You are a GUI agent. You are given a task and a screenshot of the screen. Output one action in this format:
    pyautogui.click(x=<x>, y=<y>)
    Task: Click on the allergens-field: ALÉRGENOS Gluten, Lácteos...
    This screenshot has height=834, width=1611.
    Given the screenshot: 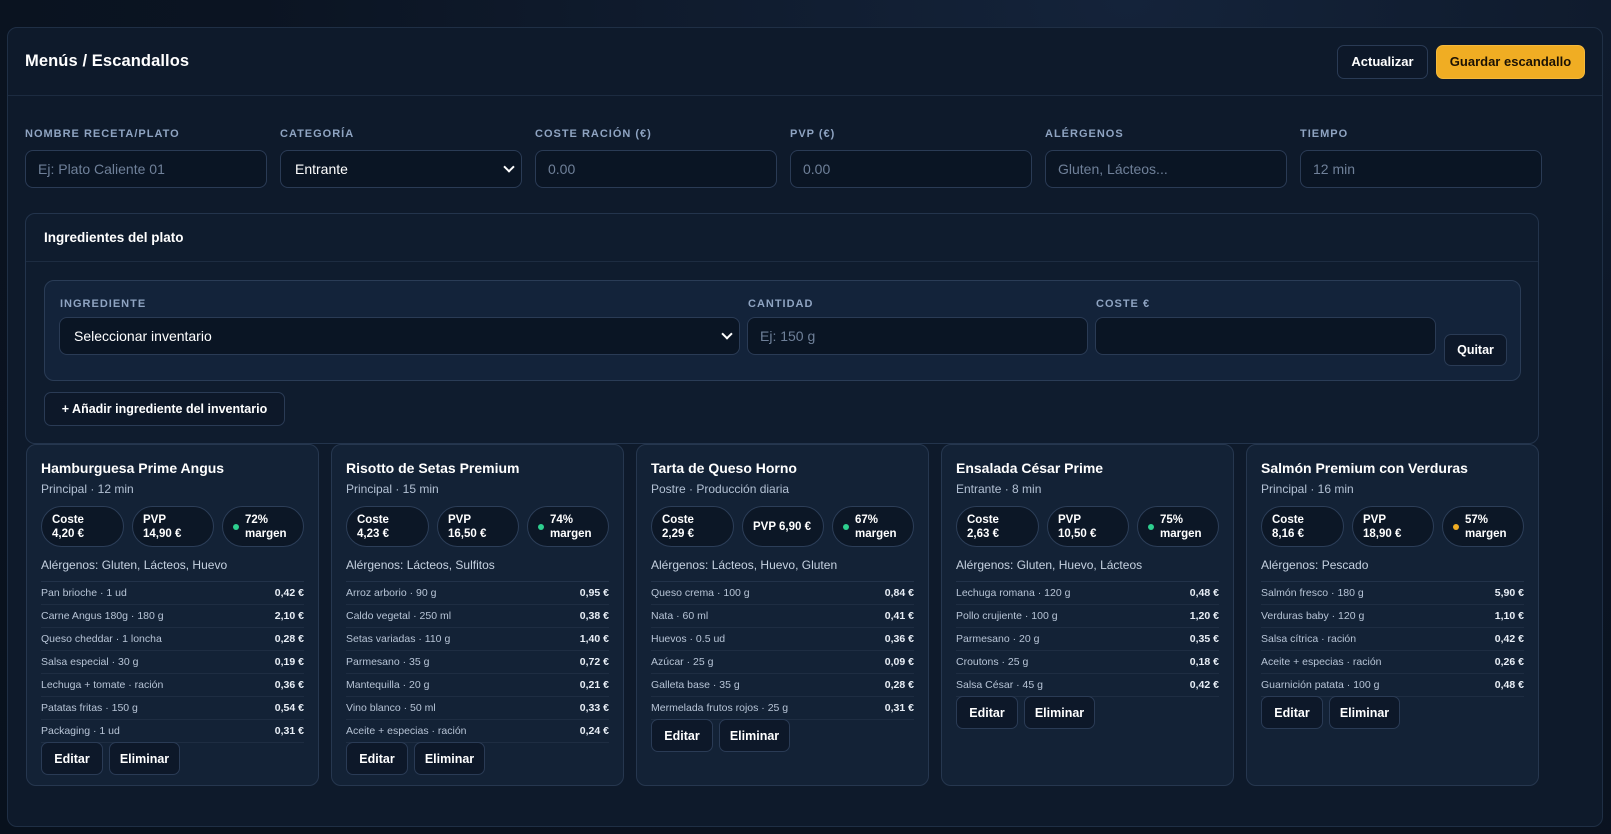 What is the action you would take?
    pyautogui.click(x=1166, y=158)
    